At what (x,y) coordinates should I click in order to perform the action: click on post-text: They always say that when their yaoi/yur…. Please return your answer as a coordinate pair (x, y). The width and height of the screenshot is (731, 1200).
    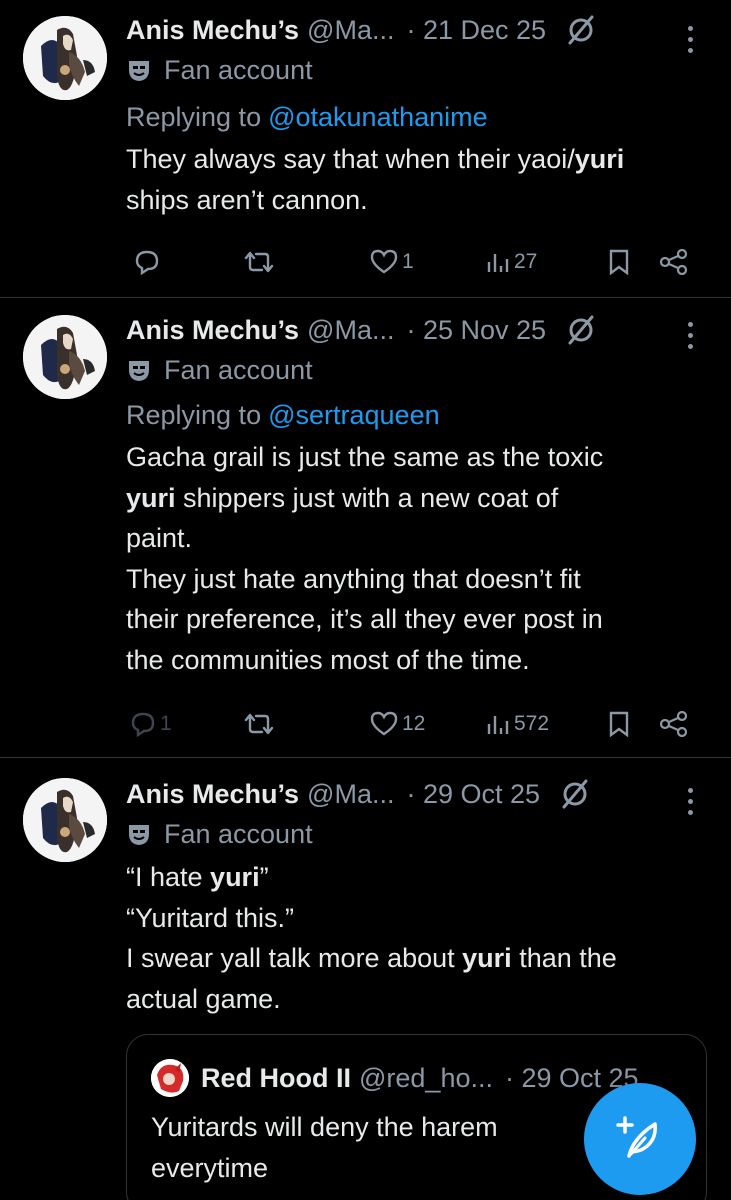
    Looking at the image, I should click on (375, 179).